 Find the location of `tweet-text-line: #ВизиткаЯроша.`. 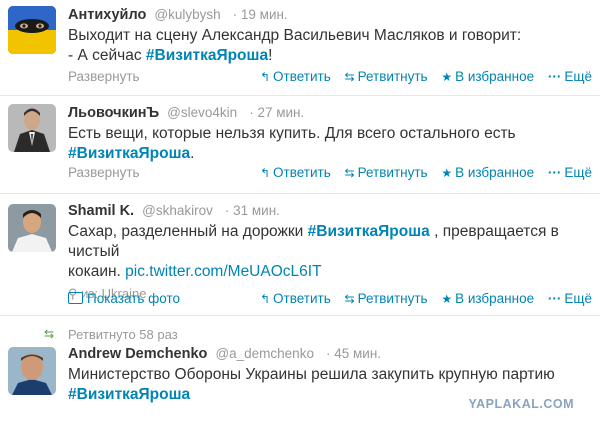

tweet-text-line: #ВизиткаЯроша. is located at coordinates (330, 154).